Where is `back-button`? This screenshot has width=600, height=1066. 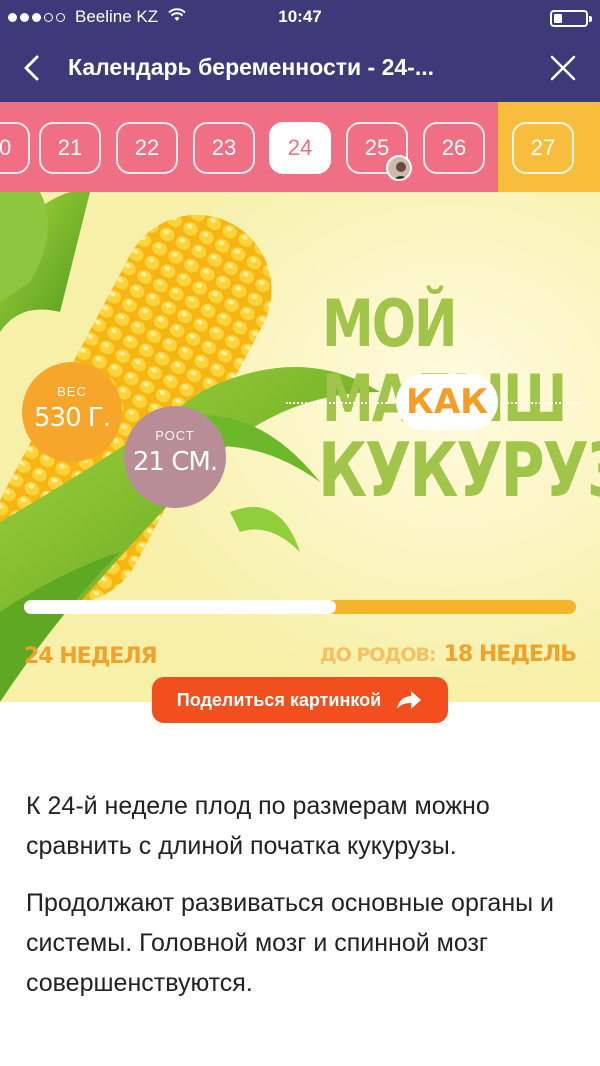 back-button is located at coordinates (32, 68).